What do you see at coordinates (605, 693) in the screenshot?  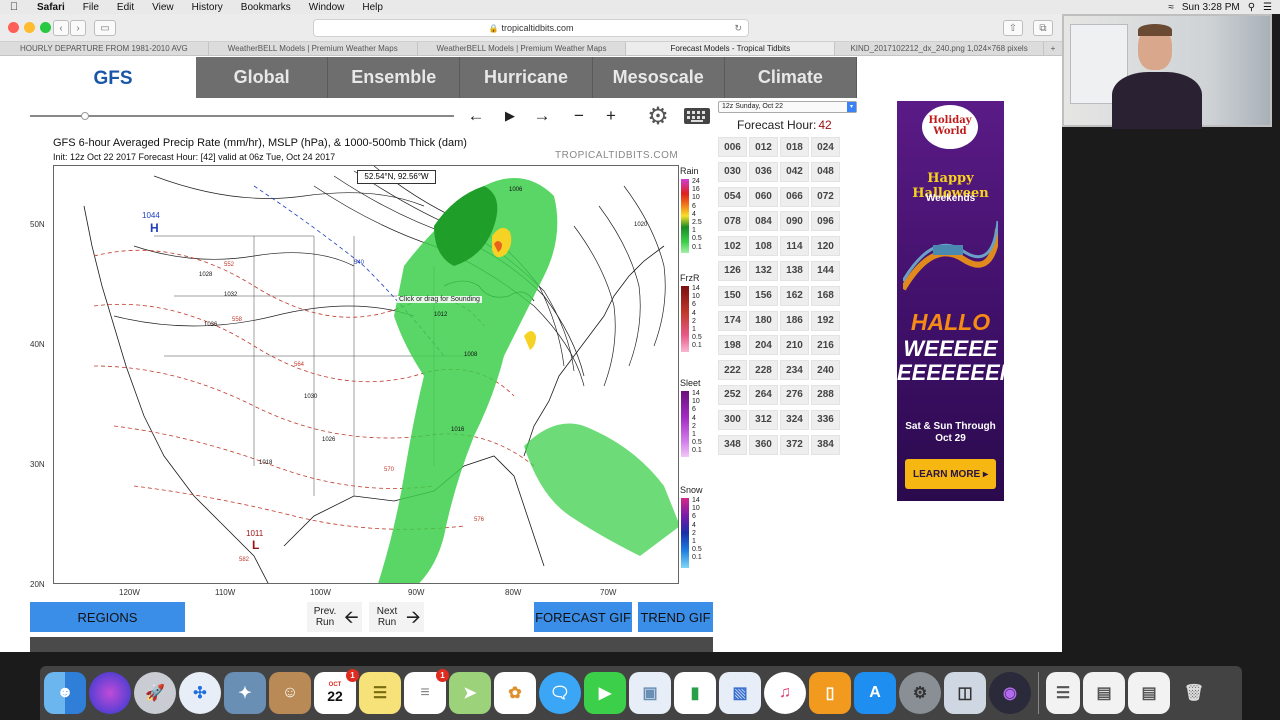 I see `facetime-icon: ▶` at bounding box center [605, 693].